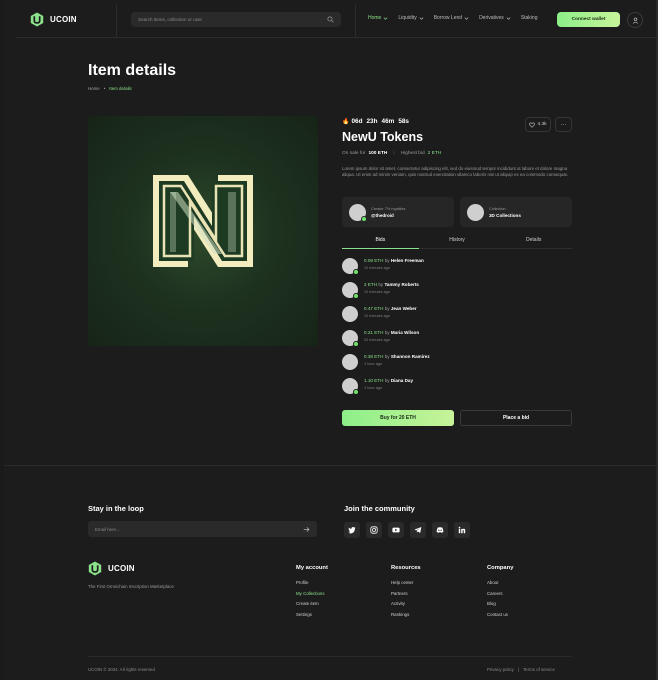 The height and width of the screenshot is (680, 658). Describe the element at coordinates (312, 603) in the screenshot. I see `footer-link-create-item: Create item` at that location.